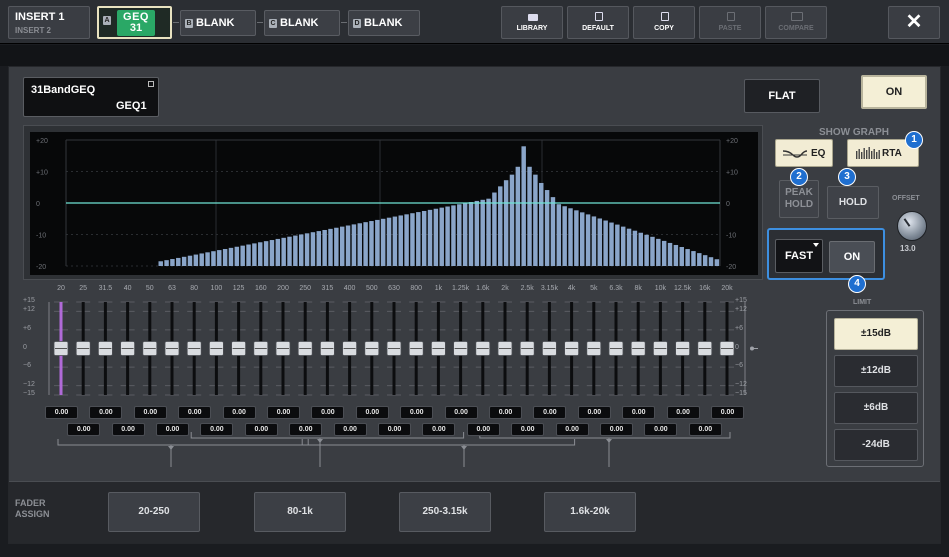 The height and width of the screenshot is (557, 949). What do you see at coordinates (664, 22) in the screenshot?
I see `copy-button: COPY` at bounding box center [664, 22].